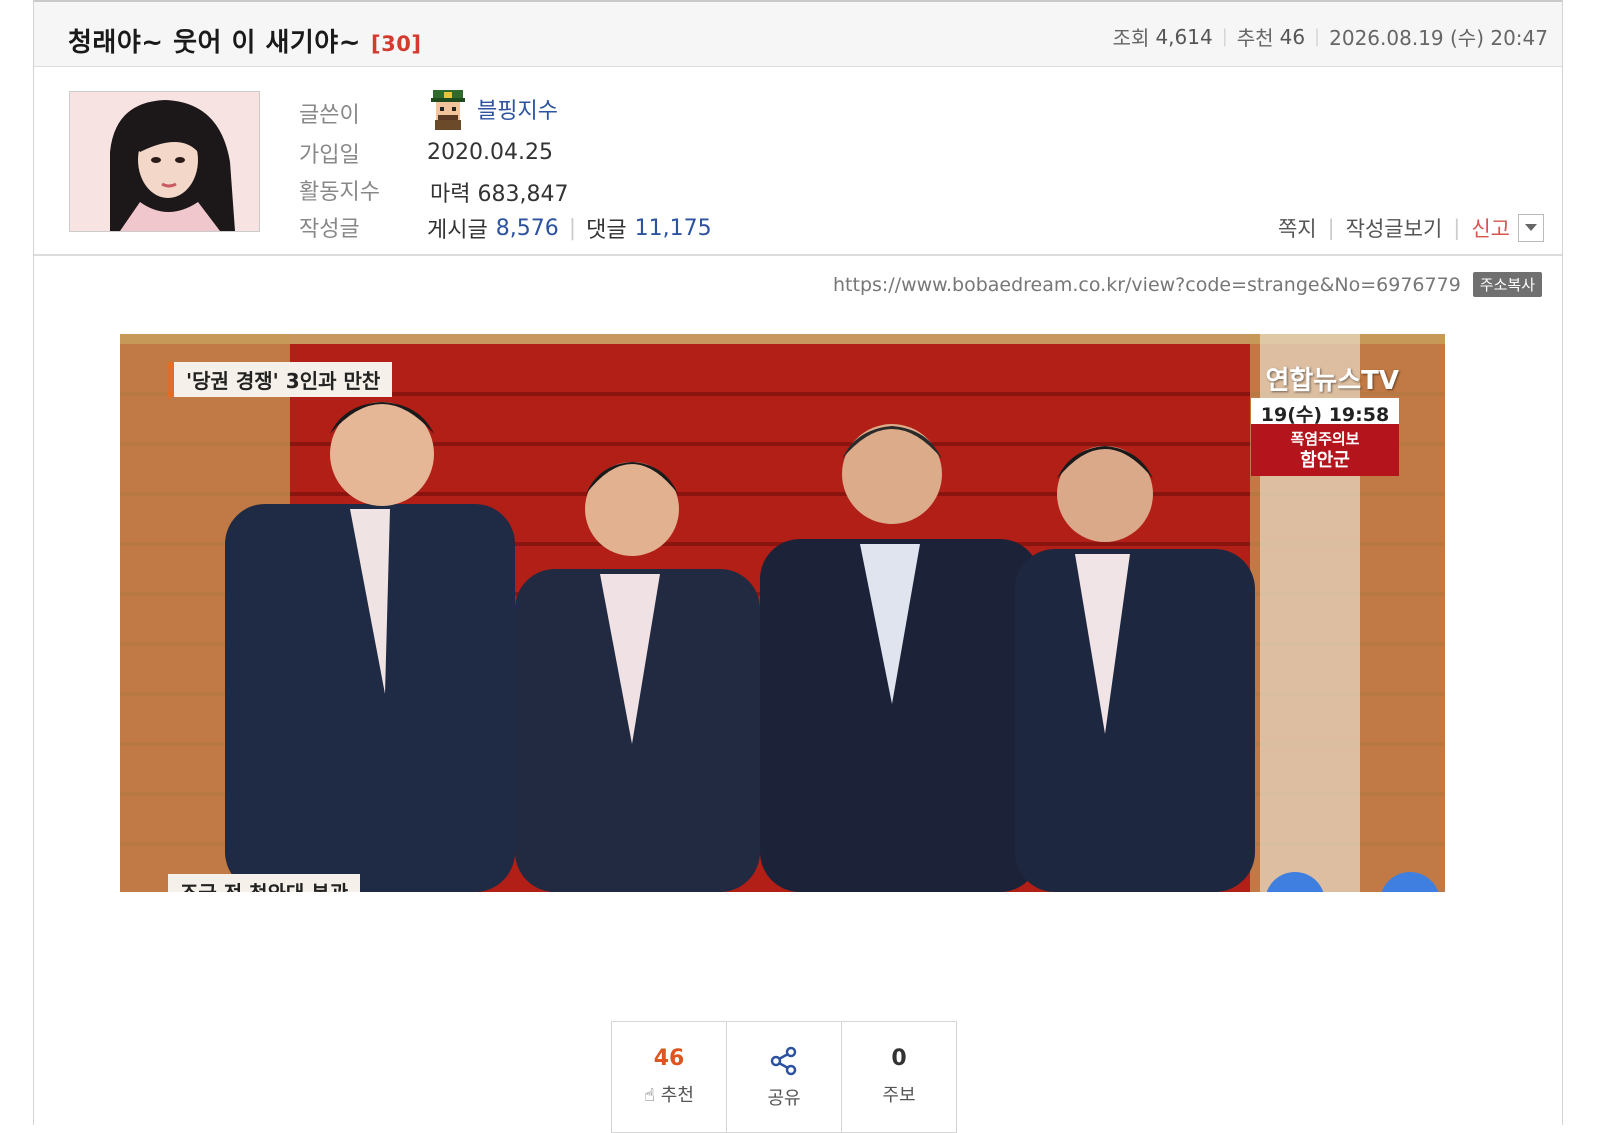 Image resolution: width=1600 pixels, height=1133 pixels. Describe the element at coordinates (899, 1058) in the screenshot. I see `vote-report-count: 0` at that location.